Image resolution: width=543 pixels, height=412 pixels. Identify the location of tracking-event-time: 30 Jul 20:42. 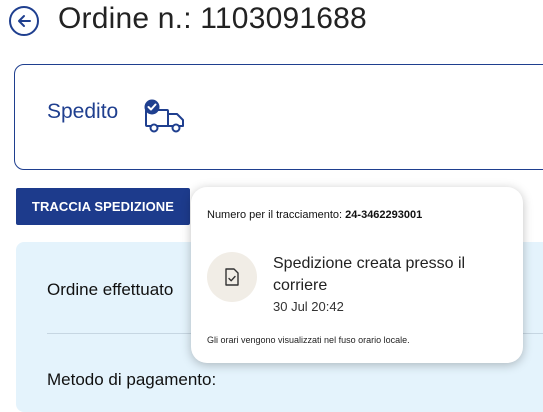
(308, 306).